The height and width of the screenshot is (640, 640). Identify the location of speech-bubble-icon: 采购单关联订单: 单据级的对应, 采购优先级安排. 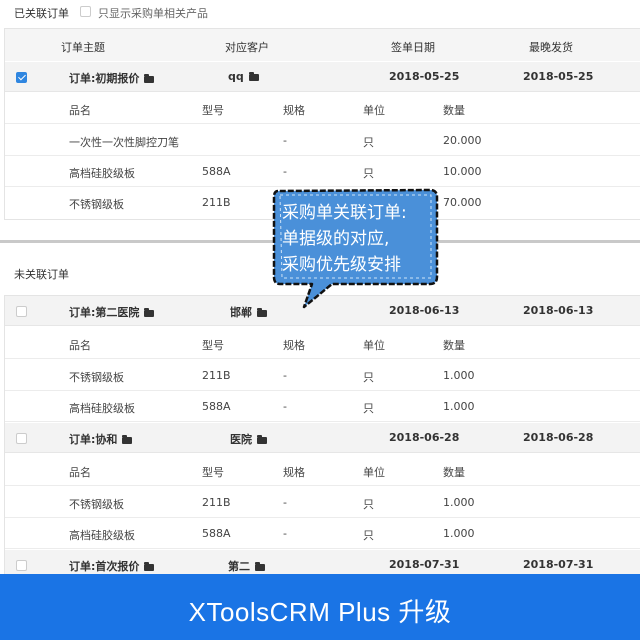
(355, 248).